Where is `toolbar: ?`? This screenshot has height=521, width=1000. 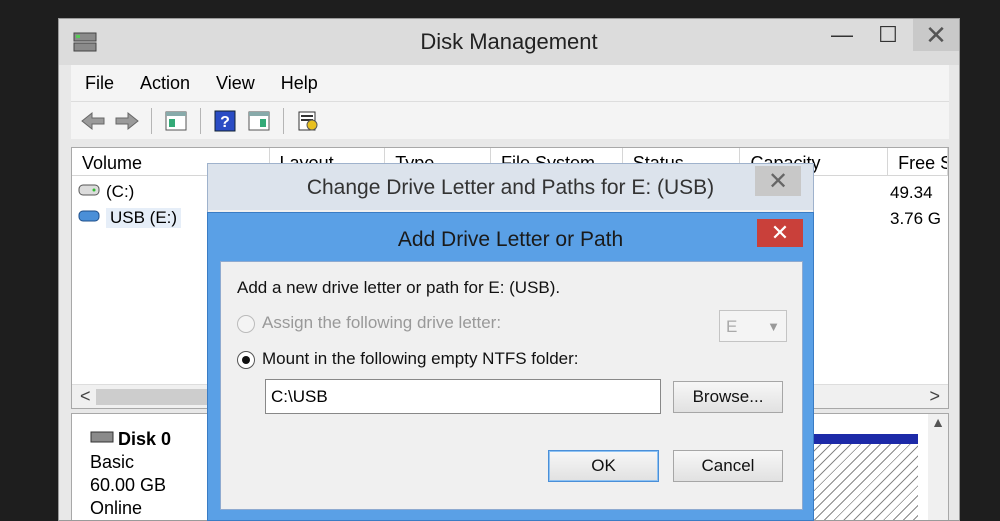 toolbar: ? is located at coordinates (510, 120).